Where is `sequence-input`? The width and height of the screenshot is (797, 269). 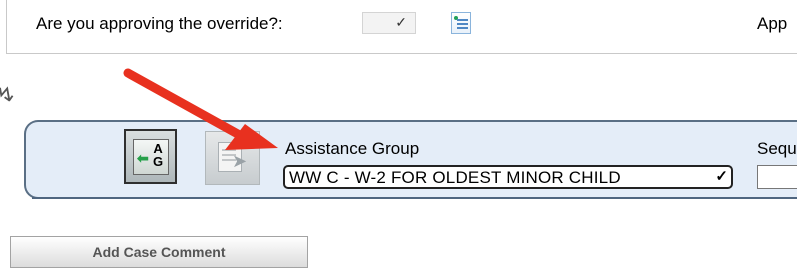 sequence-input is located at coordinates (777, 177).